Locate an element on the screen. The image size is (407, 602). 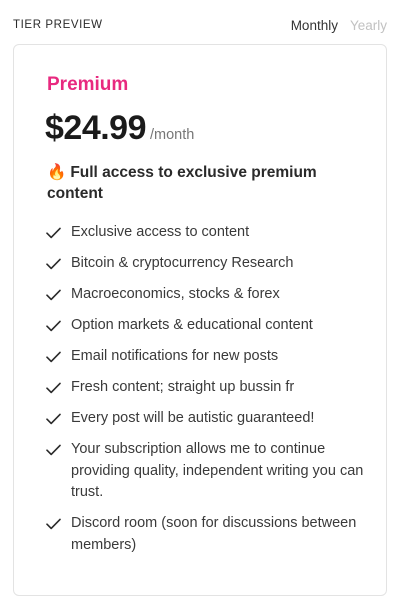
feature-item: Exclusive access to content is located at coordinates (206, 233).